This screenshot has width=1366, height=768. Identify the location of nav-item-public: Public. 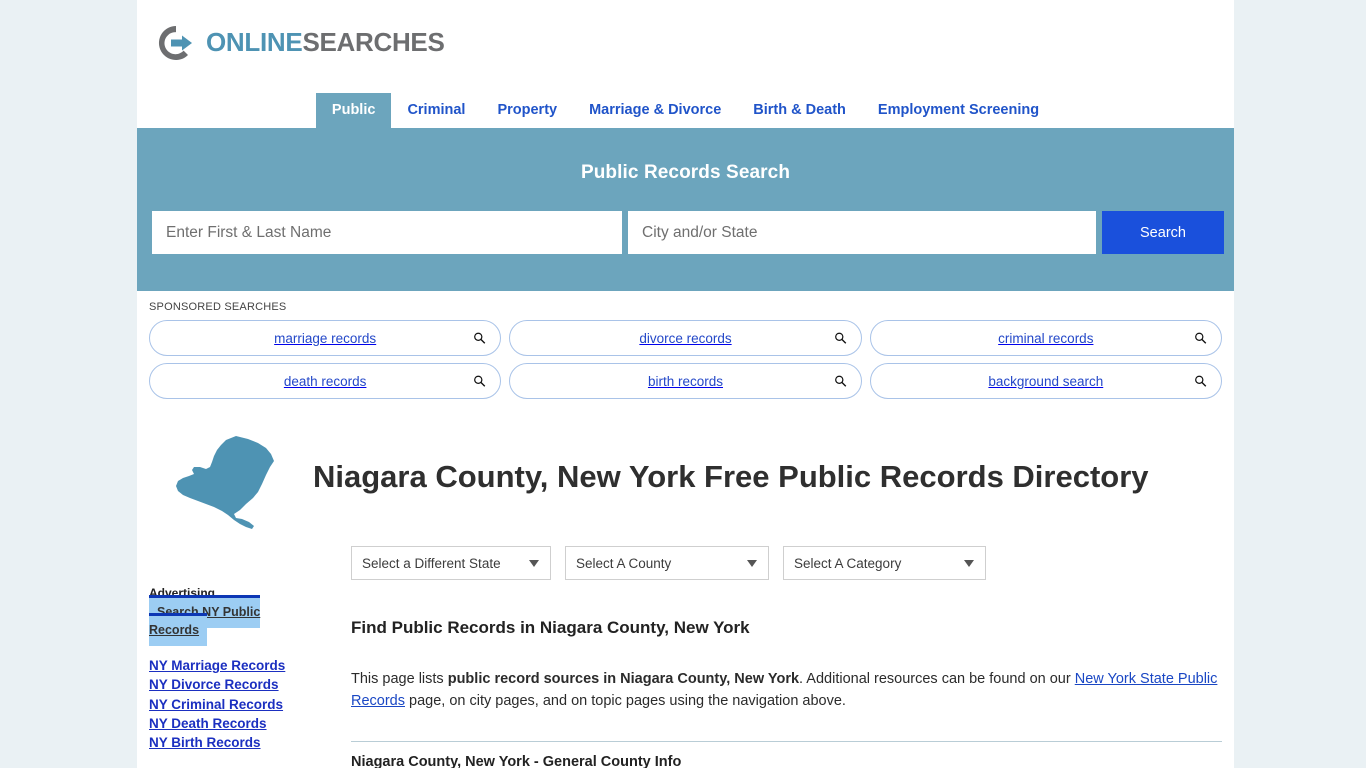
(353, 110).